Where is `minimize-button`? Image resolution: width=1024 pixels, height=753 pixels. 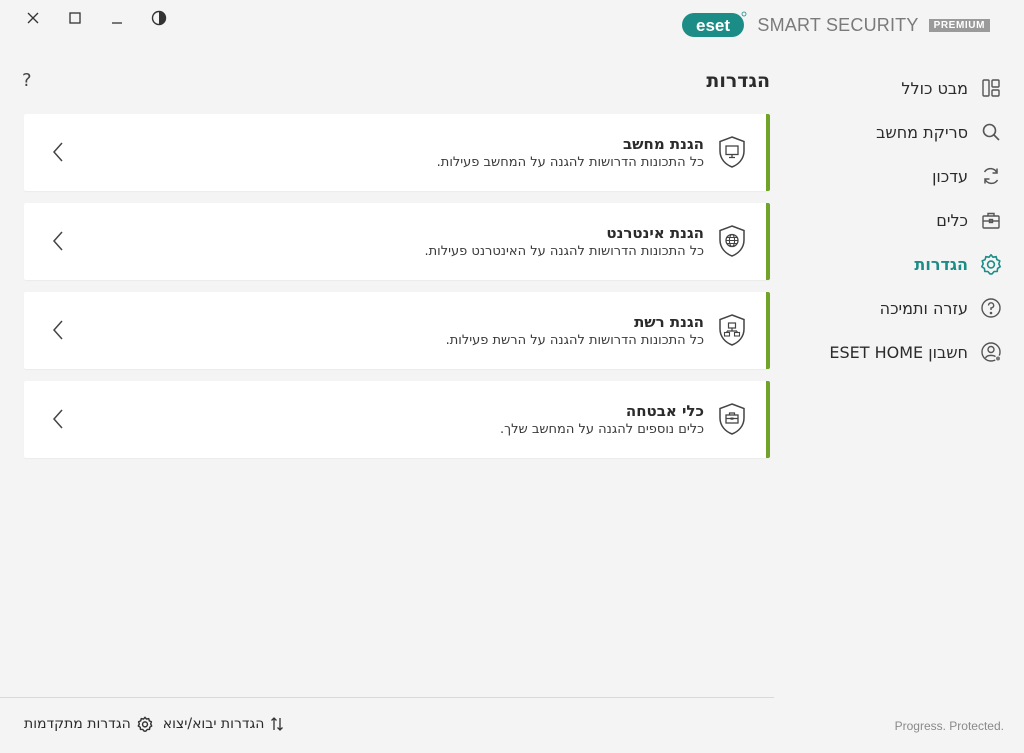 minimize-button is located at coordinates (117, 18).